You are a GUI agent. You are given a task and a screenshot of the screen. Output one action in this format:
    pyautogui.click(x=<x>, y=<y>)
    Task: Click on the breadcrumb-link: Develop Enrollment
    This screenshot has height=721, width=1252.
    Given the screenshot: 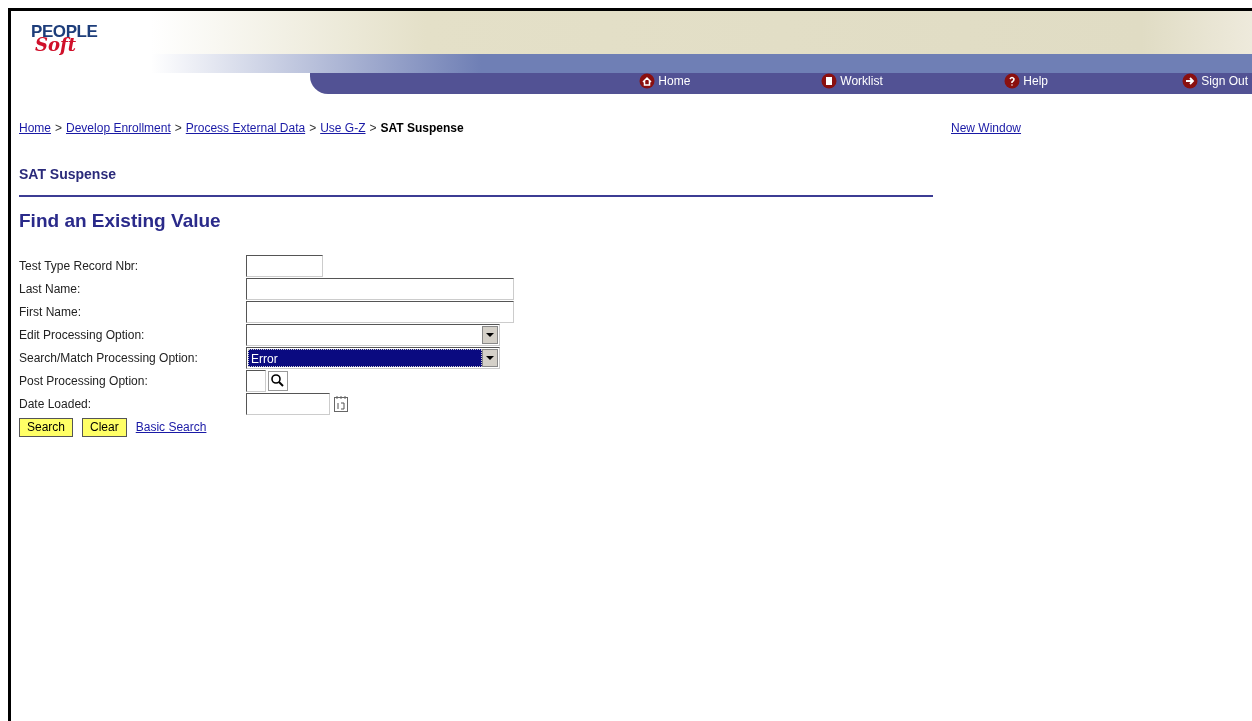 What is the action you would take?
    pyautogui.click(x=118, y=128)
    